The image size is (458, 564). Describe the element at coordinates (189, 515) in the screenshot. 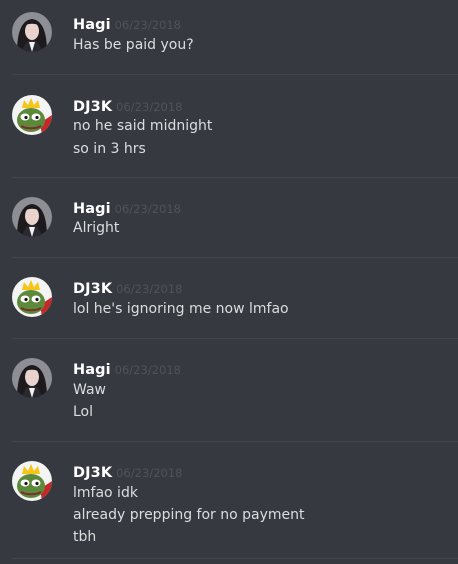

I see `message-text: already prepping for no payment` at that location.